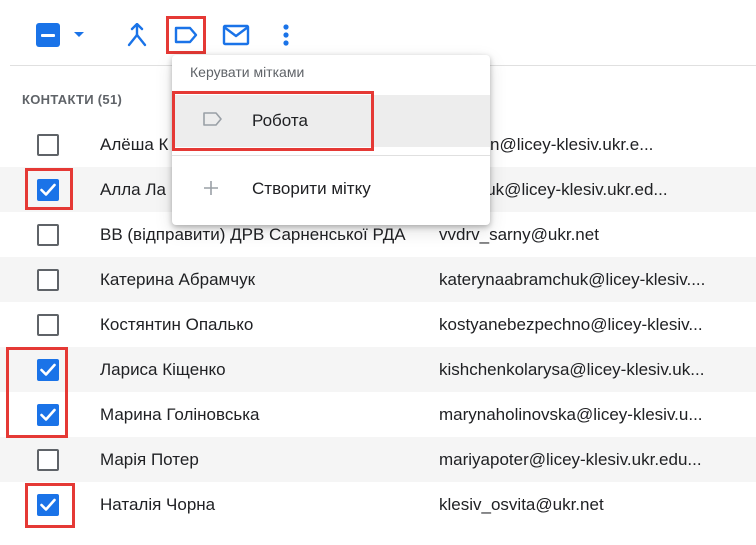 Image resolution: width=756 pixels, height=545 pixels. What do you see at coordinates (311, 188) in the screenshot?
I see `menu-item-label: Створити мітку` at bounding box center [311, 188].